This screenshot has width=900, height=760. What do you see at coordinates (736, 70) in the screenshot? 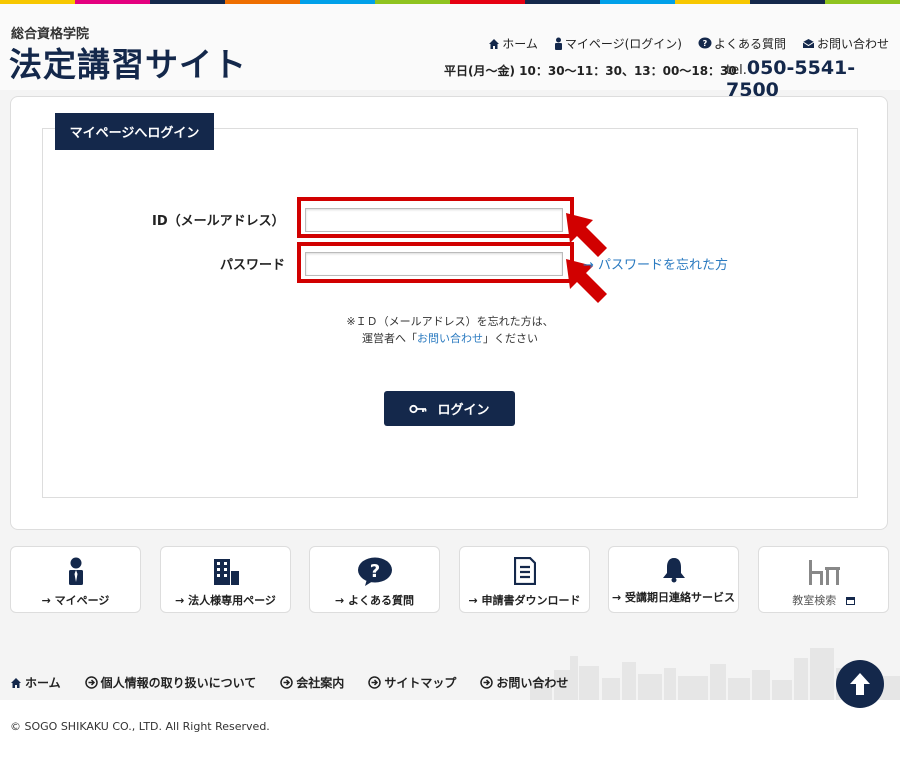
I see `tel-prefix: tel.` at bounding box center [736, 70].